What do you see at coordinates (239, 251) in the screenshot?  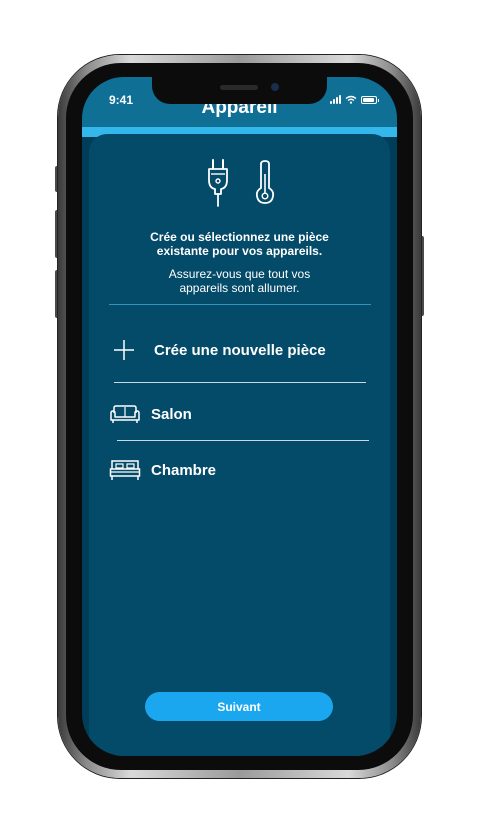 I see `intro-line-2: existante pour vos appareils.` at bounding box center [239, 251].